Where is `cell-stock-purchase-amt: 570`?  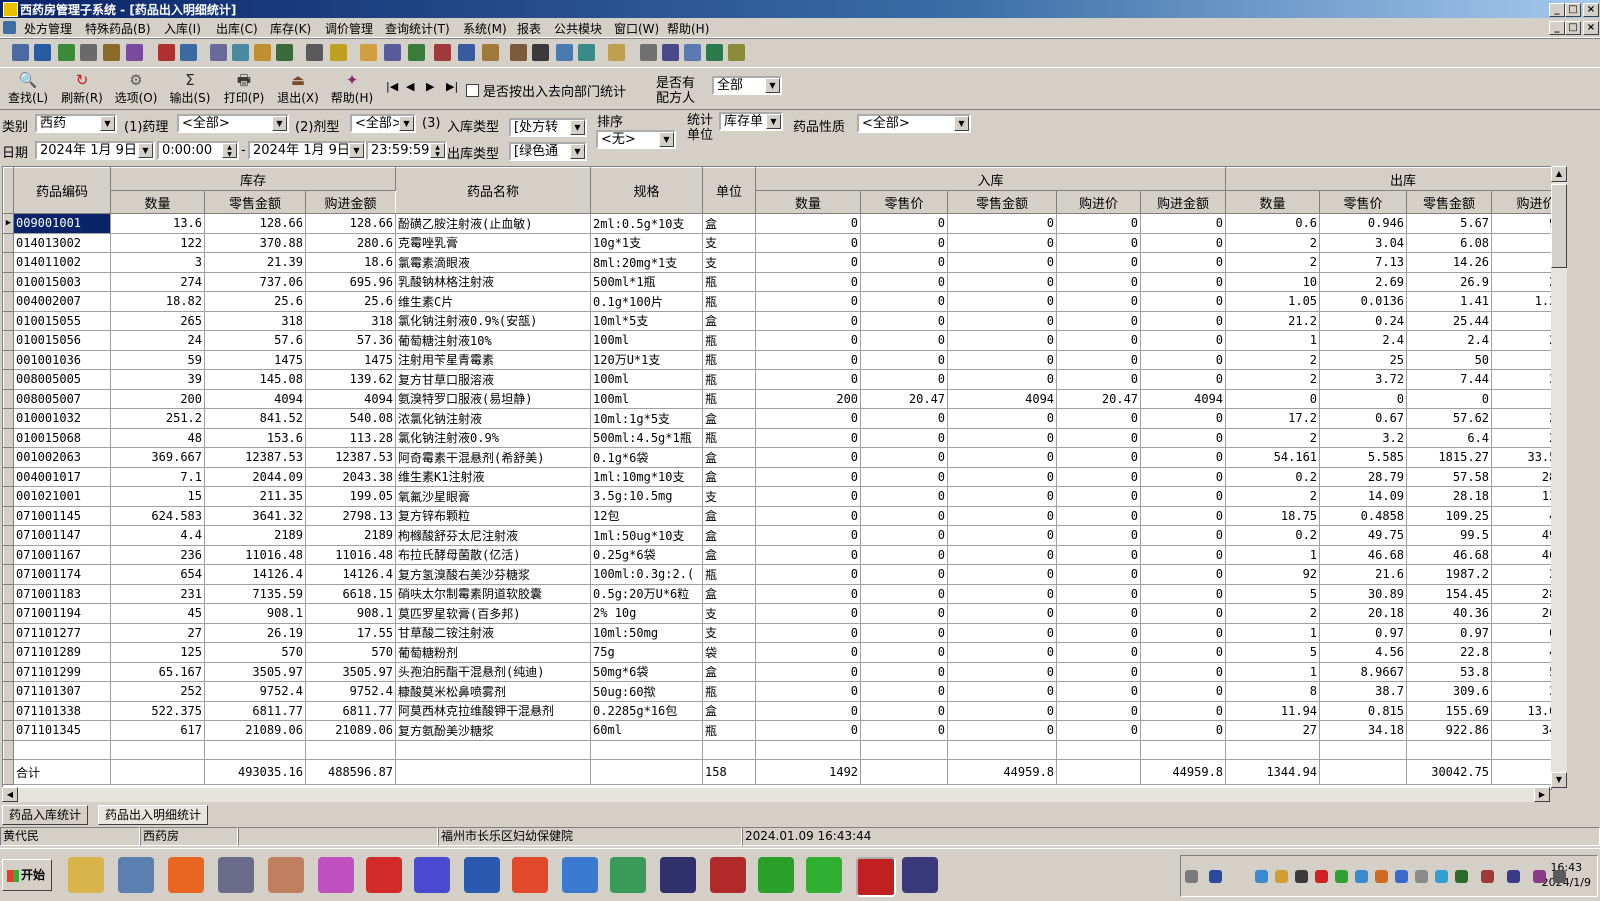
cell-stock-purchase-amt: 570 is located at coordinates (350, 652).